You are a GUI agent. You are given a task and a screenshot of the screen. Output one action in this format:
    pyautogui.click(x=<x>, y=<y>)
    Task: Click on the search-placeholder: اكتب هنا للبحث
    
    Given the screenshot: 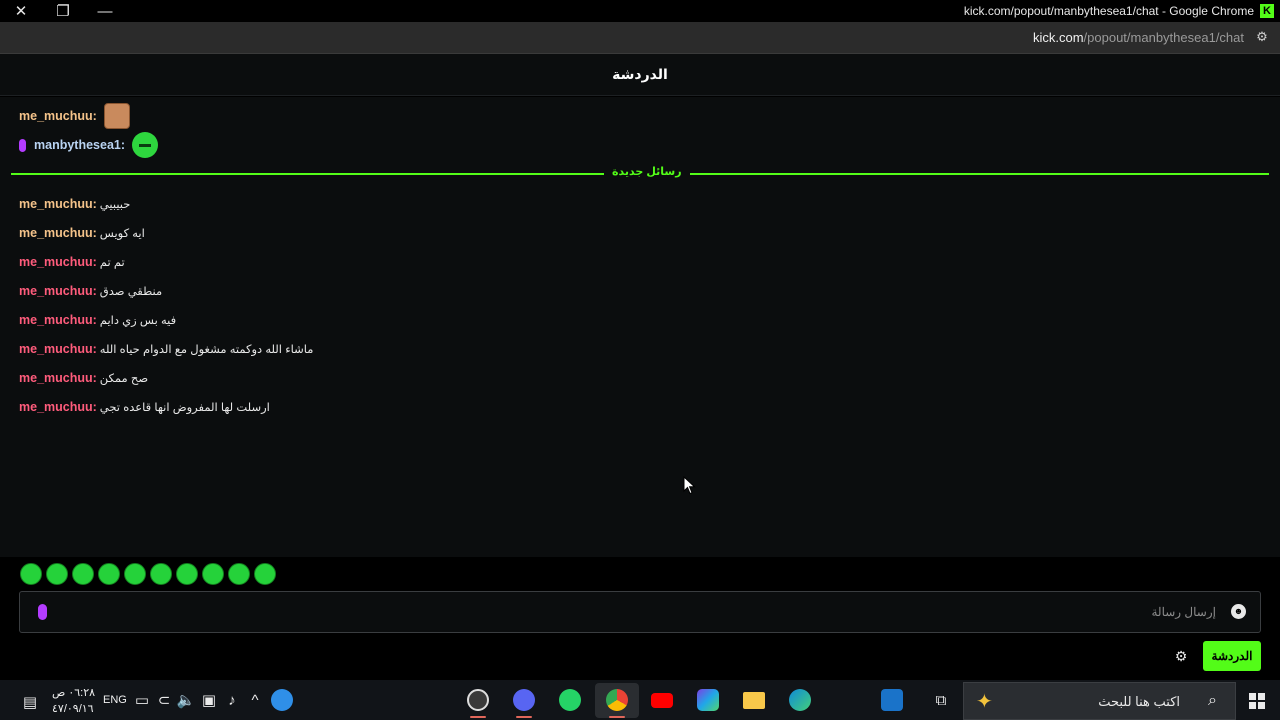 What is the action you would take?
    pyautogui.click(x=1139, y=701)
    